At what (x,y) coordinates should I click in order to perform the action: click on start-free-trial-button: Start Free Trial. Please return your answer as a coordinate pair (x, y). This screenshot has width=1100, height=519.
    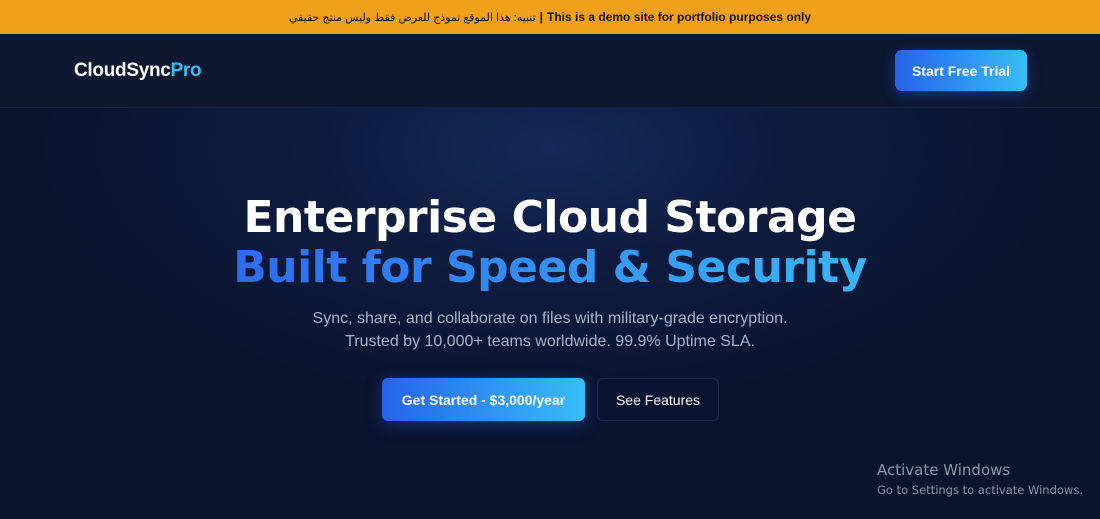
    Looking at the image, I should click on (961, 70).